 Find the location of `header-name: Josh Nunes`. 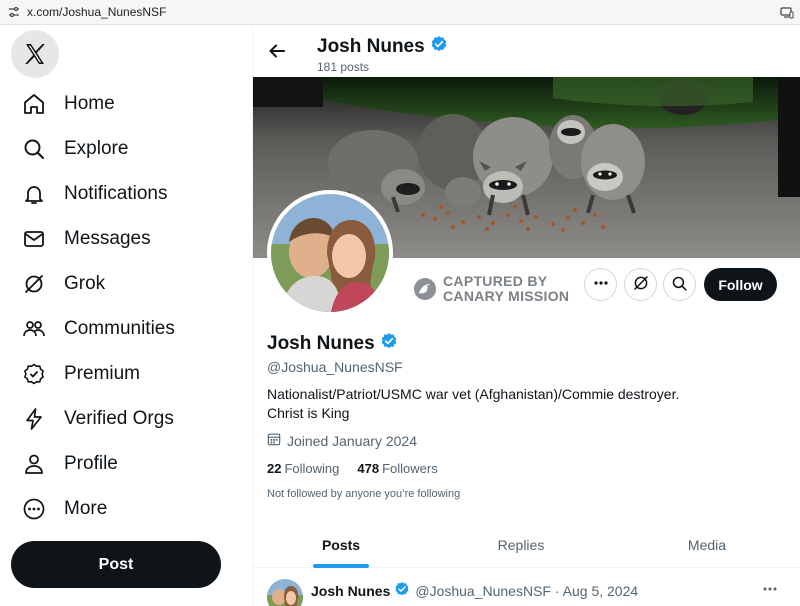

header-name: Josh Nunes is located at coordinates (382, 47).